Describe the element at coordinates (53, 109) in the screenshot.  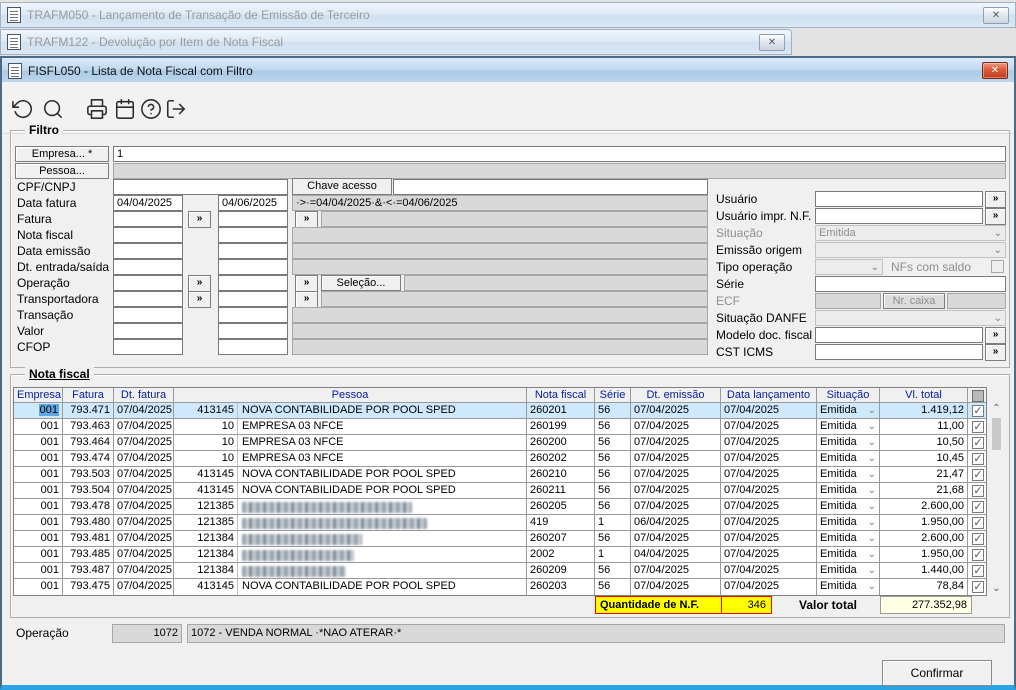
I see `search-icon` at that location.